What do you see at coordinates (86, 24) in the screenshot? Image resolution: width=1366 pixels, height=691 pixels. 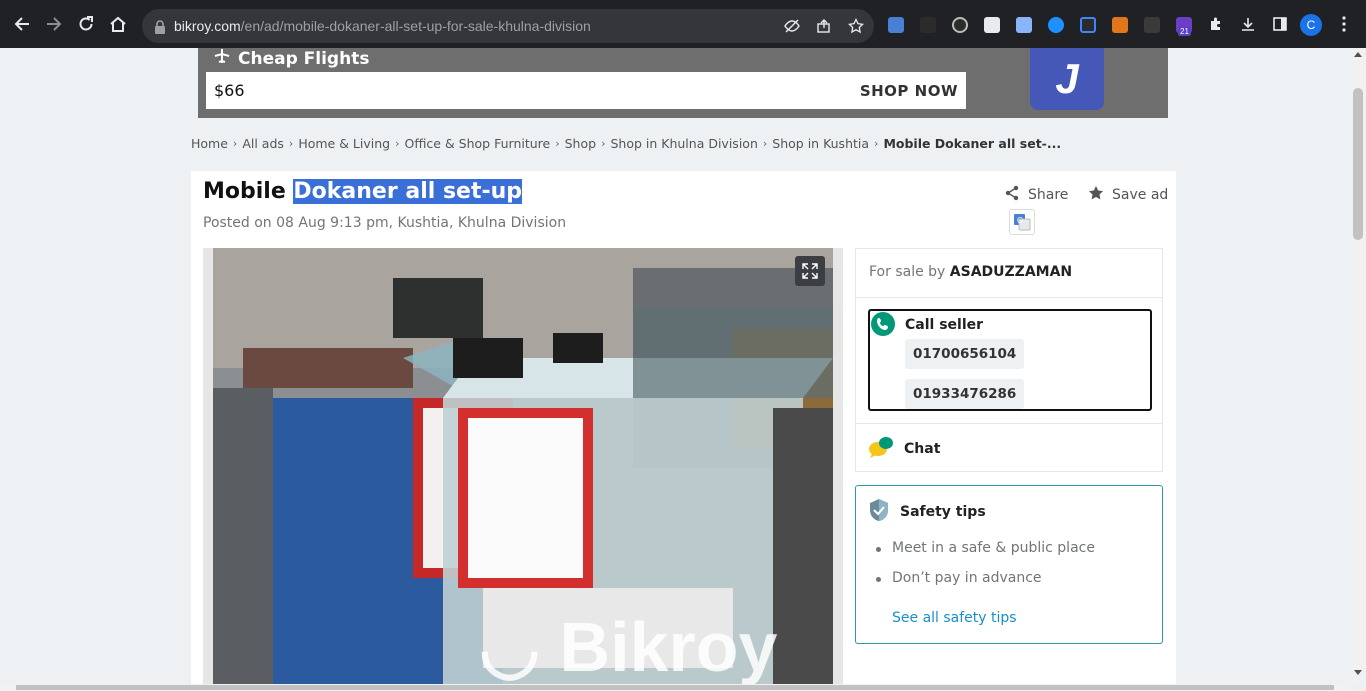 I see `reload-icon` at bounding box center [86, 24].